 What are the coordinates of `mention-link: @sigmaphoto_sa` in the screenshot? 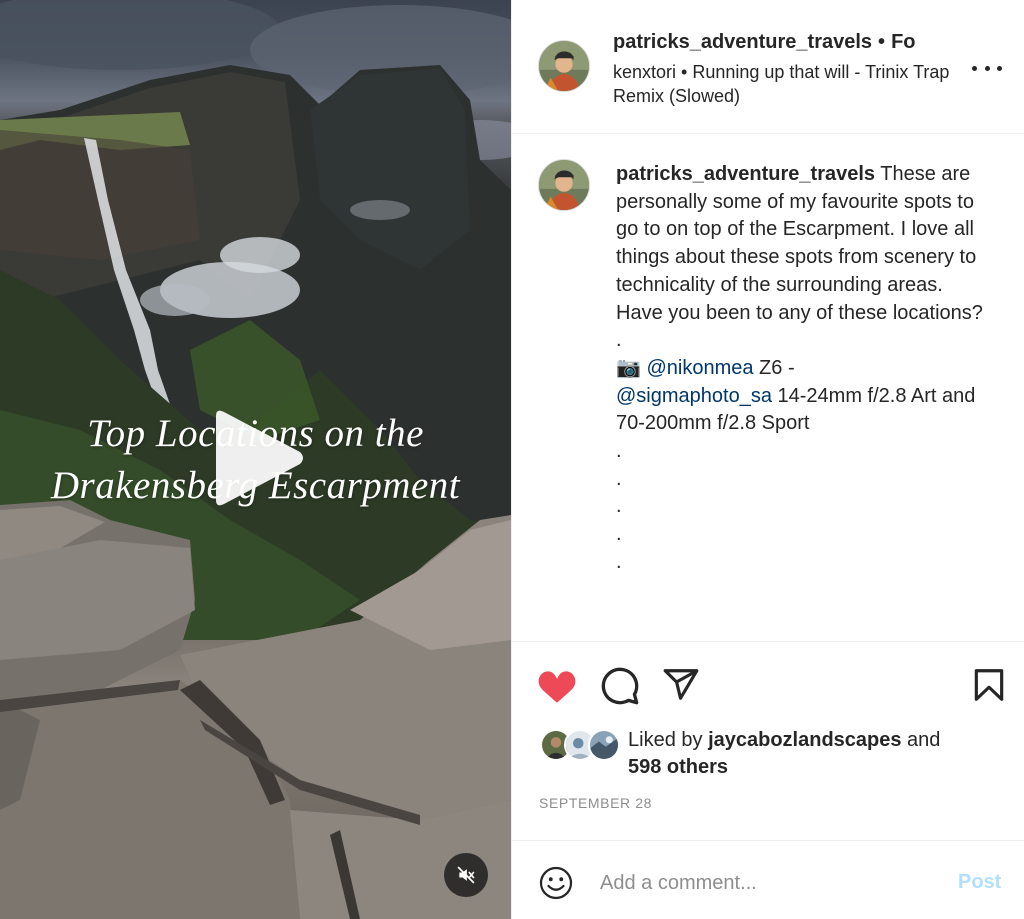 It's located at (694, 396).